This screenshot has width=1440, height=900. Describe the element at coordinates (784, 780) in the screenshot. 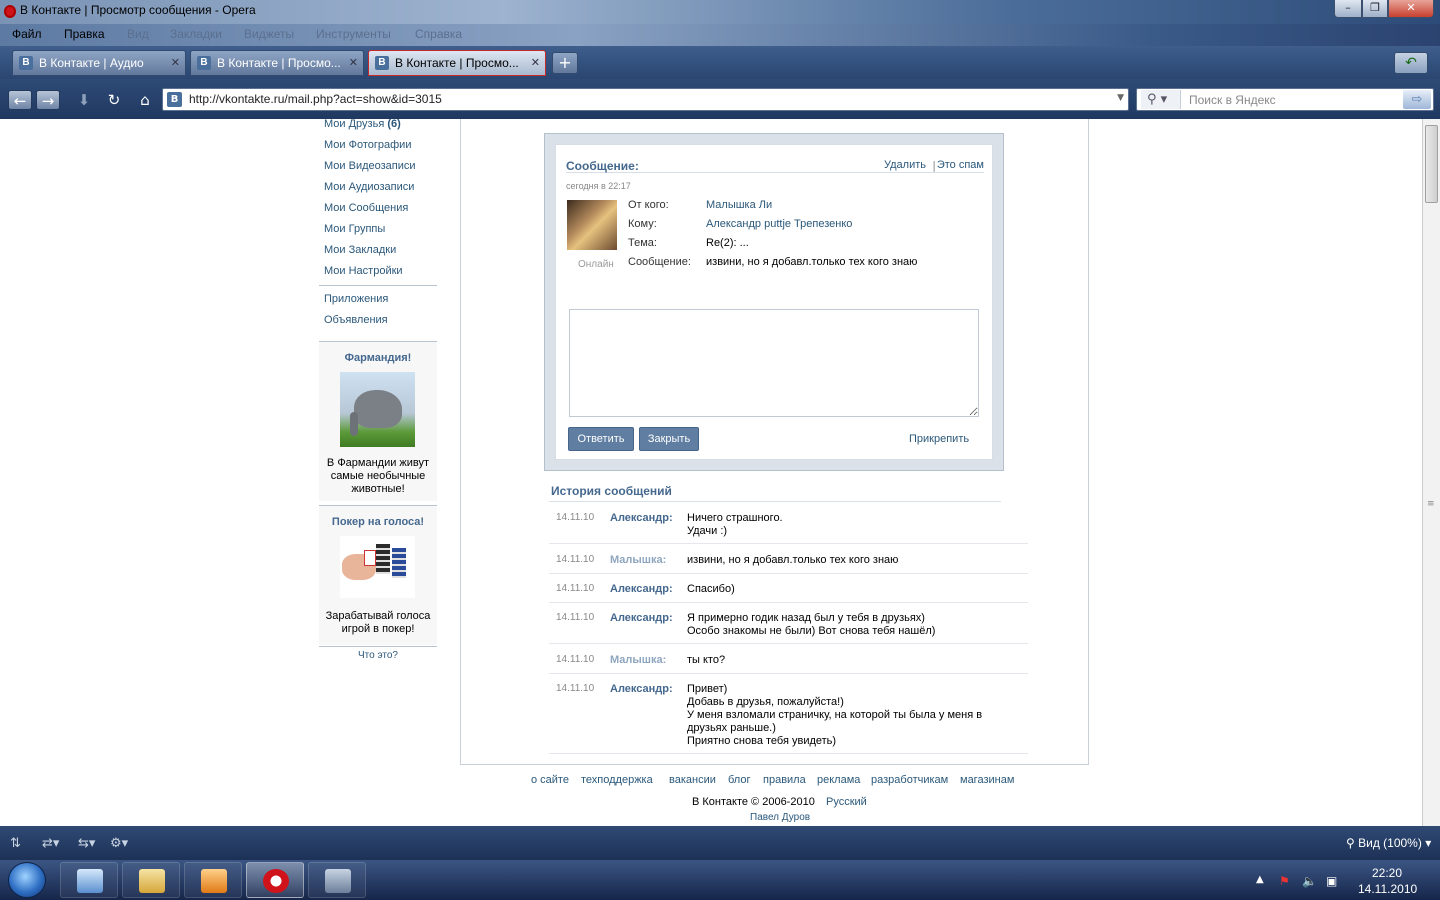

I see `footer-link-rules: правила` at that location.